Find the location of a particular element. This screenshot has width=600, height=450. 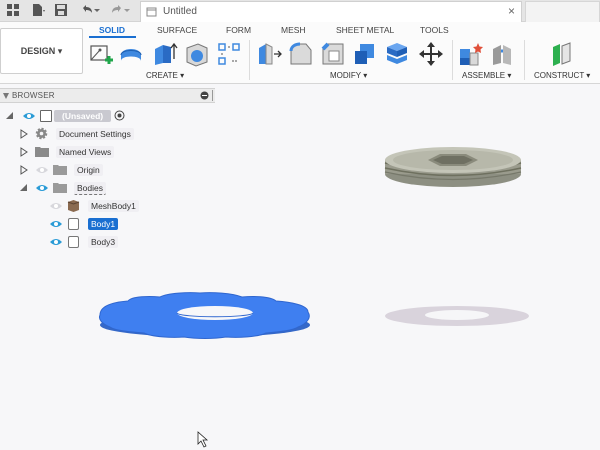

gear-icon is located at coordinates (41, 133).